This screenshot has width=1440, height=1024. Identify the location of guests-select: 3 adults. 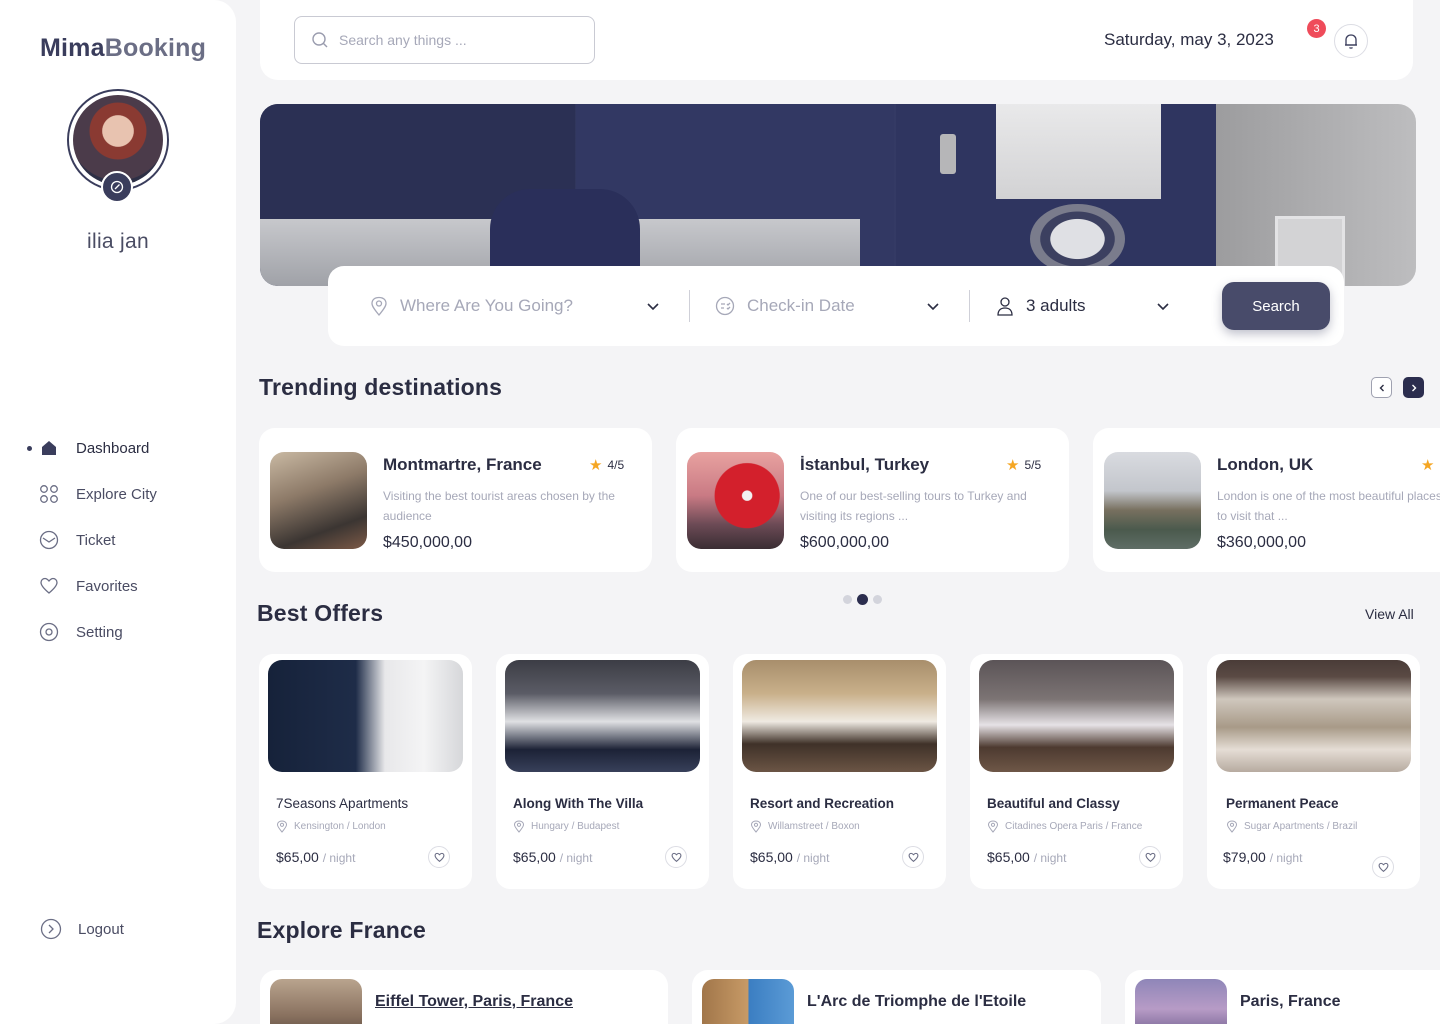
(1084, 306).